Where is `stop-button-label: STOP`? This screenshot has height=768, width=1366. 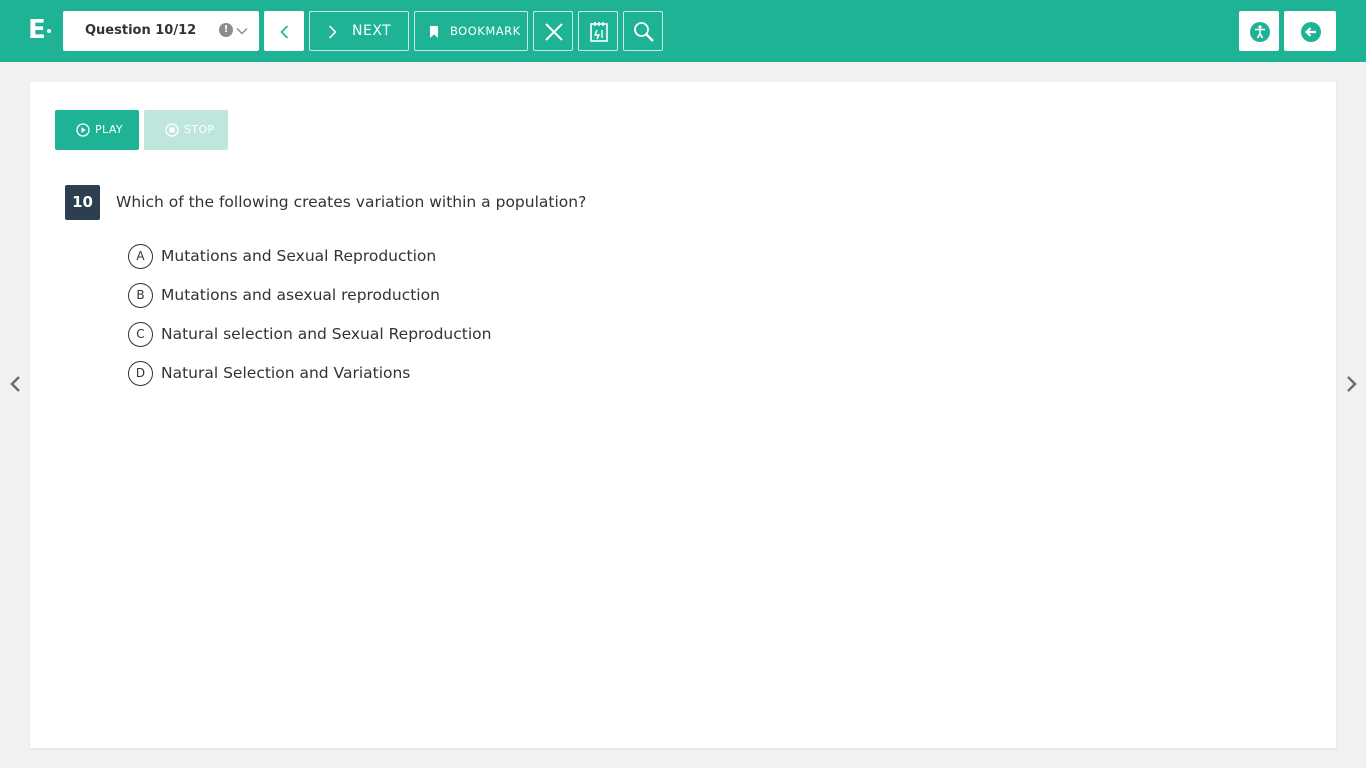
stop-button-label: STOP is located at coordinates (199, 129).